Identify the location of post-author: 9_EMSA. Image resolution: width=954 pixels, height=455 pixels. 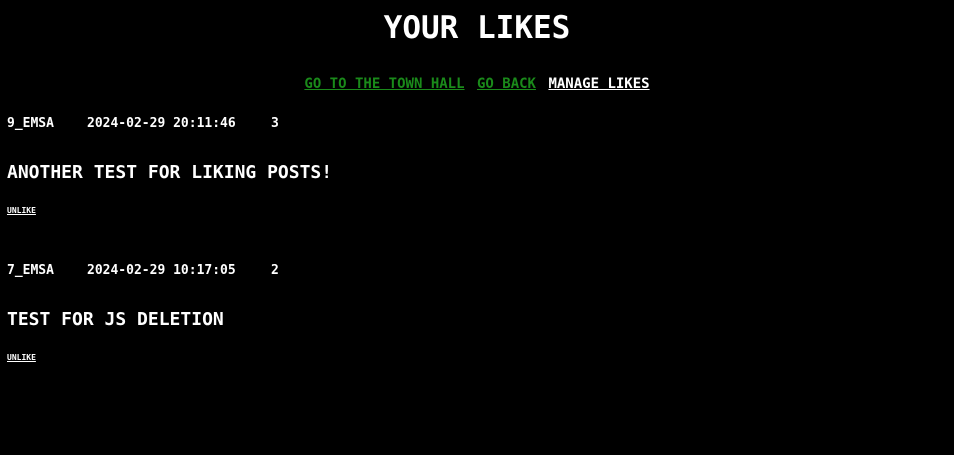
(30, 123).